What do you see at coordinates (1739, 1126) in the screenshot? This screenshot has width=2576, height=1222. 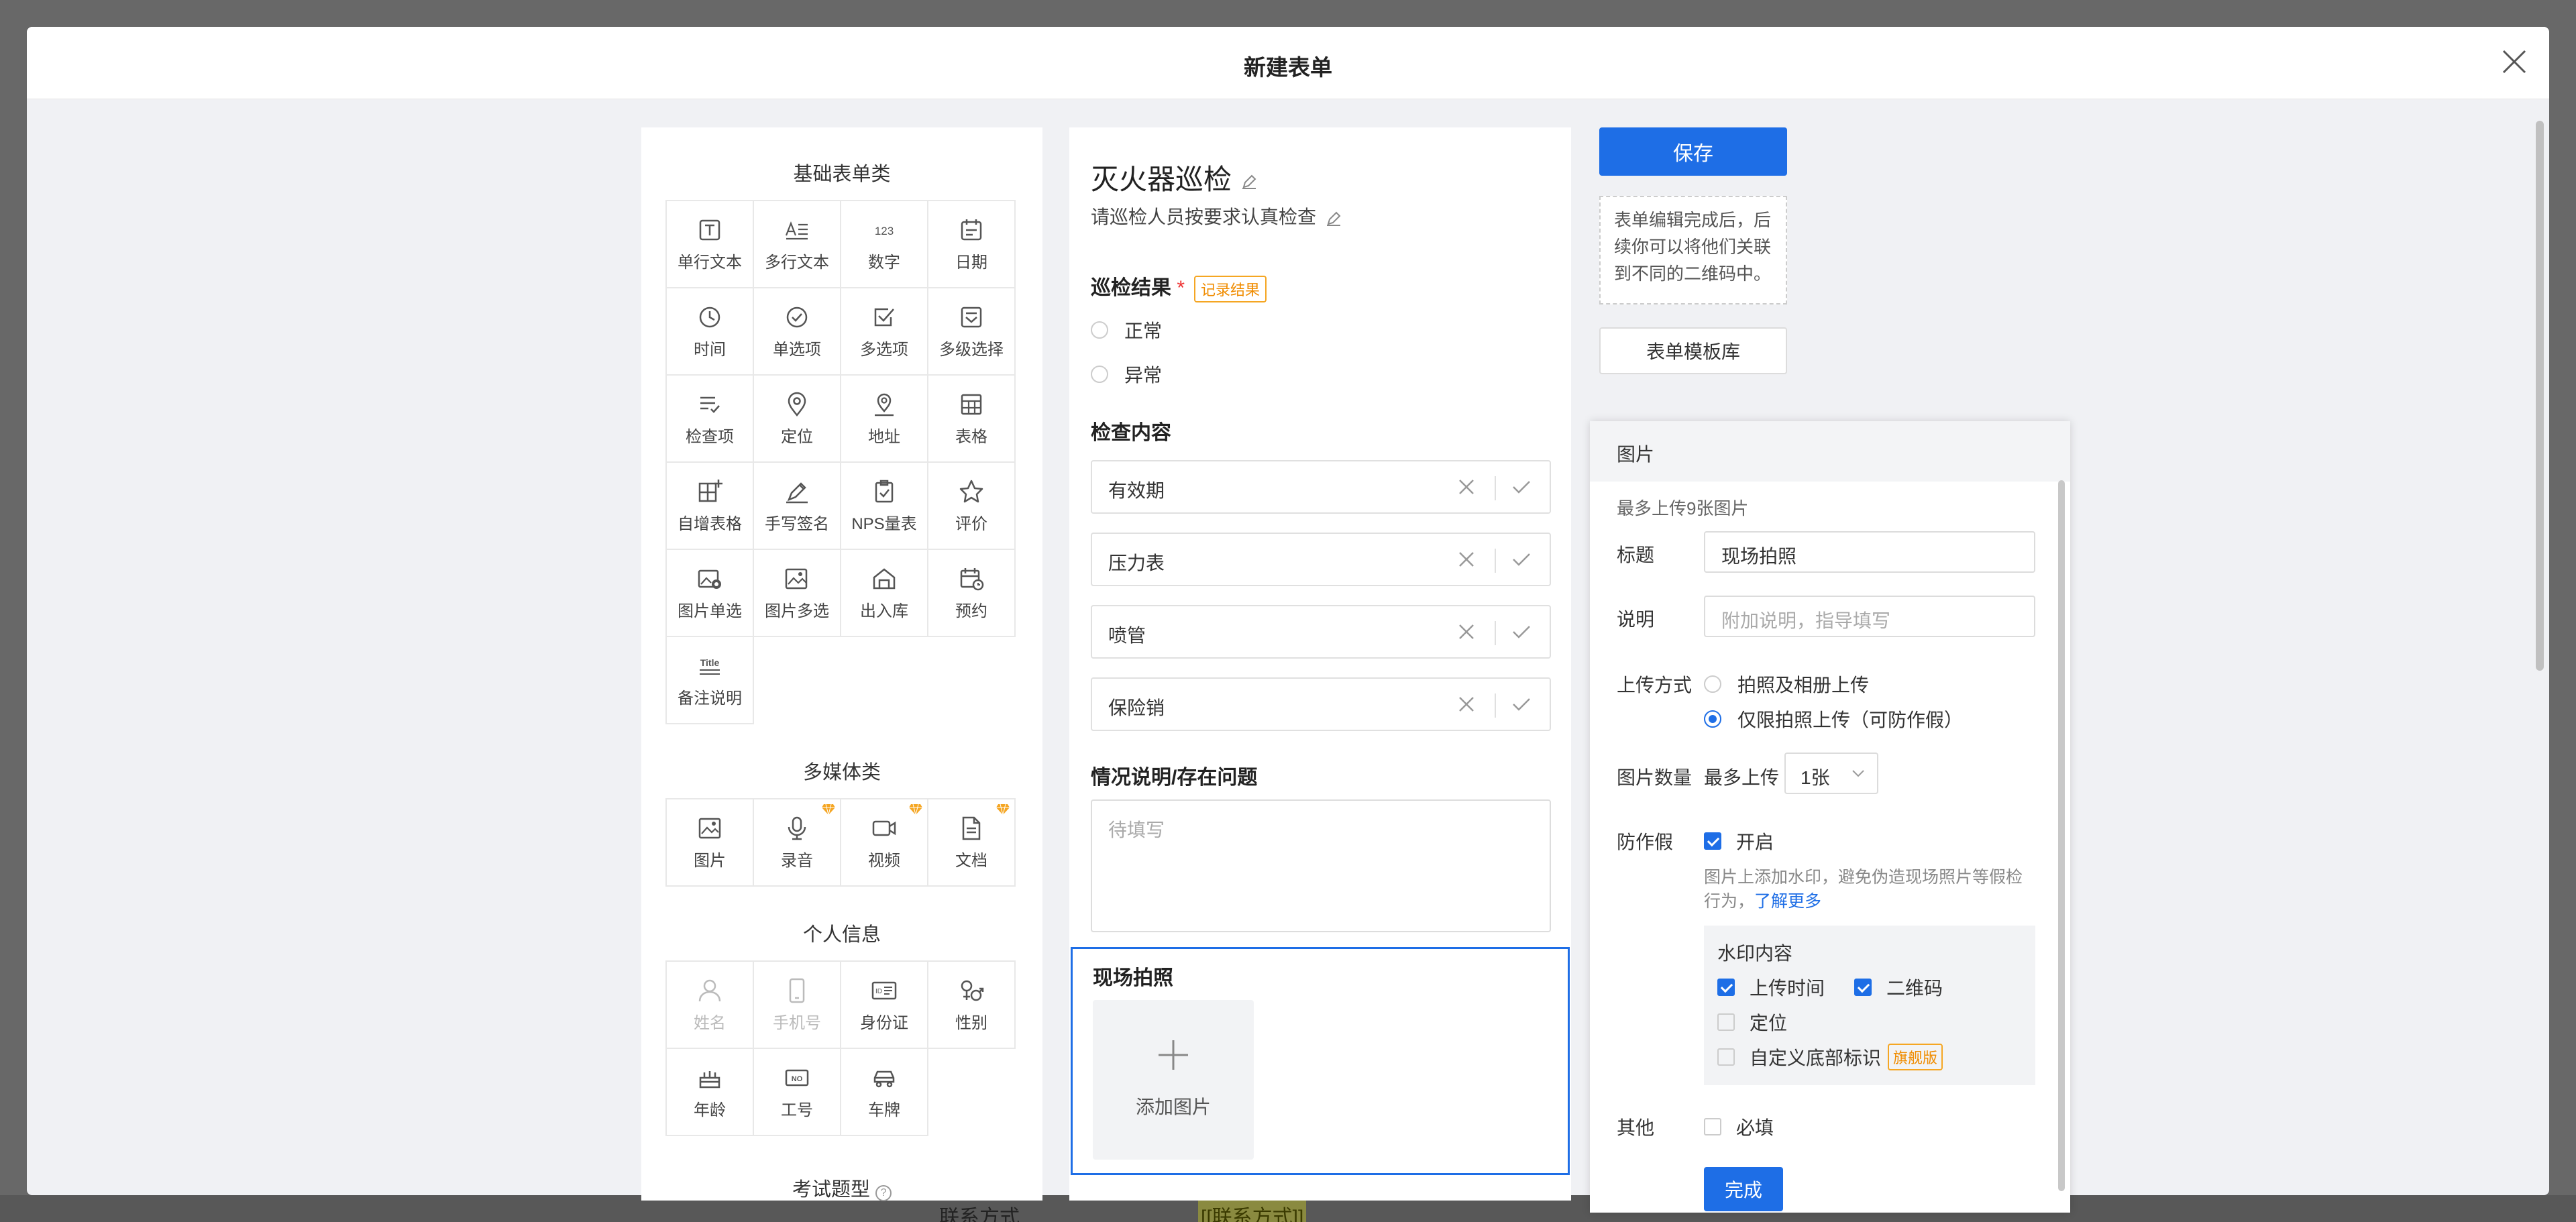 I see `required-toggle: 必填` at bounding box center [1739, 1126].